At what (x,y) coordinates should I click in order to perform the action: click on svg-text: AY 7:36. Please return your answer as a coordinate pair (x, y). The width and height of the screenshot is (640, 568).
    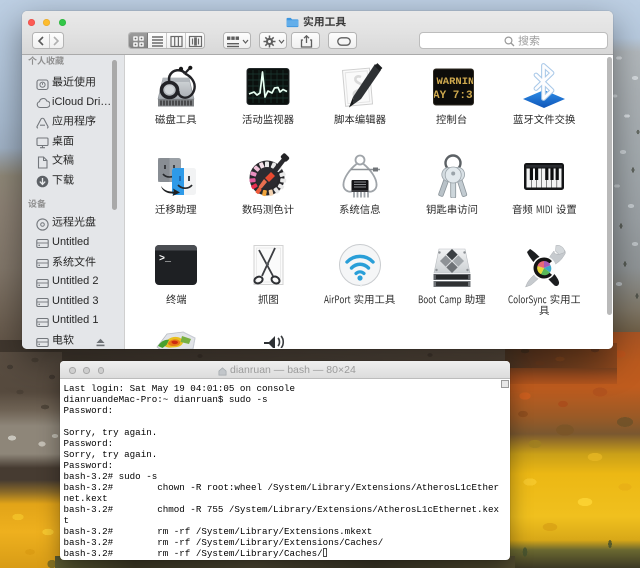
    Looking at the image, I should click on (454, 96).